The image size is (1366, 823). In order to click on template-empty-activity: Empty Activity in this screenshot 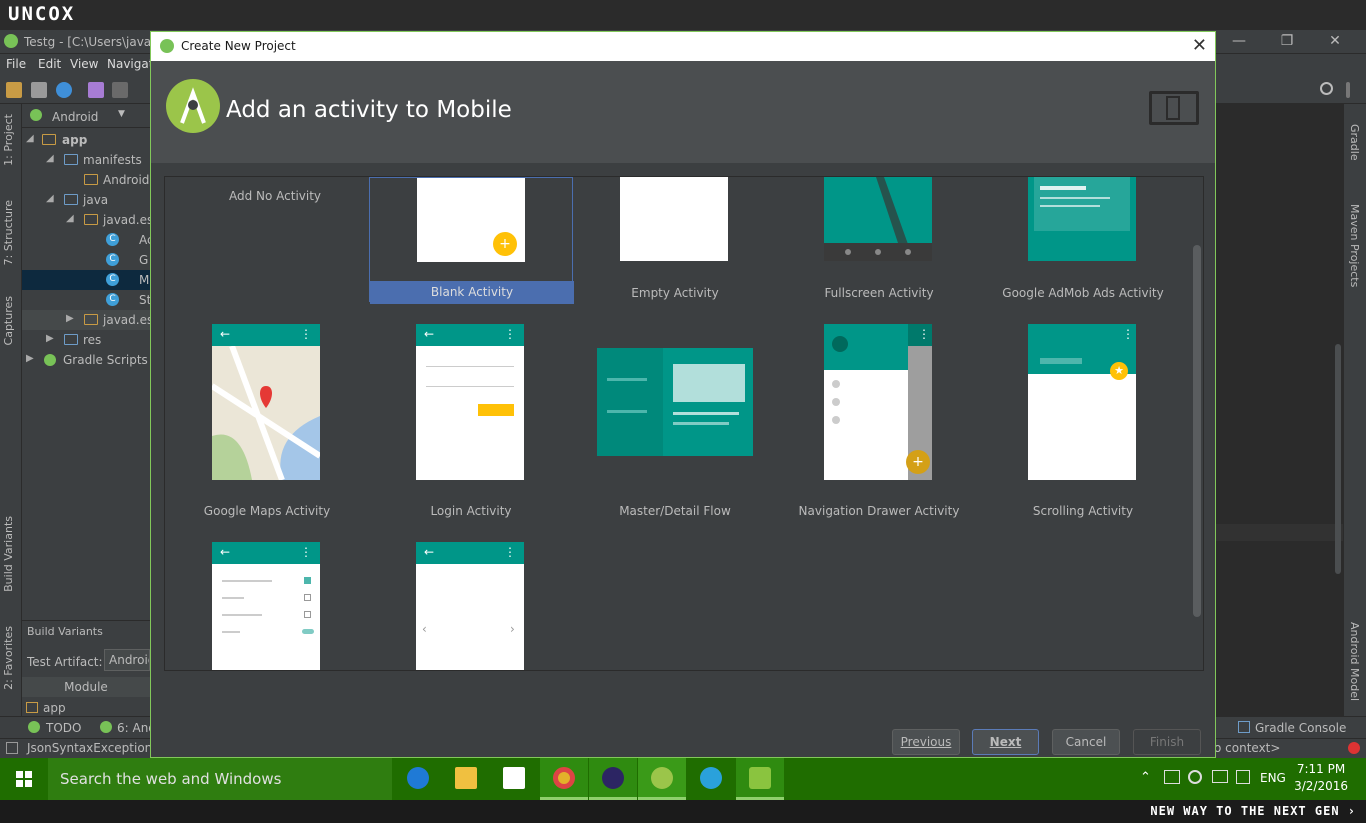, I will do `click(675, 239)`.